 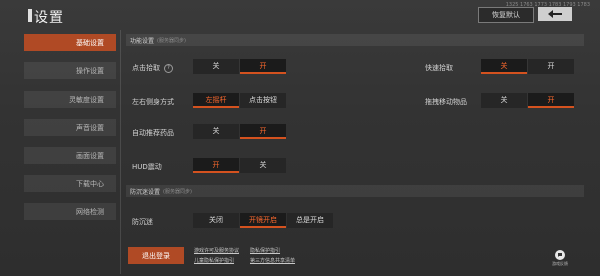 What do you see at coordinates (142, 41) in the screenshot?
I see `section-title: 功能设置` at bounding box center [142, 41].